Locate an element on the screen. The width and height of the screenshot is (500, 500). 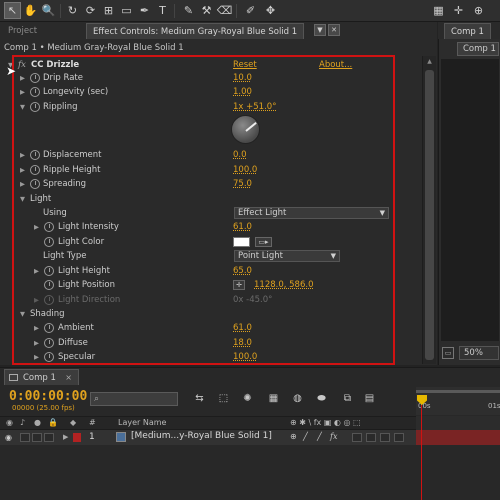
brainstorm-icon: ⬬ is located at coordinates (321, 398).